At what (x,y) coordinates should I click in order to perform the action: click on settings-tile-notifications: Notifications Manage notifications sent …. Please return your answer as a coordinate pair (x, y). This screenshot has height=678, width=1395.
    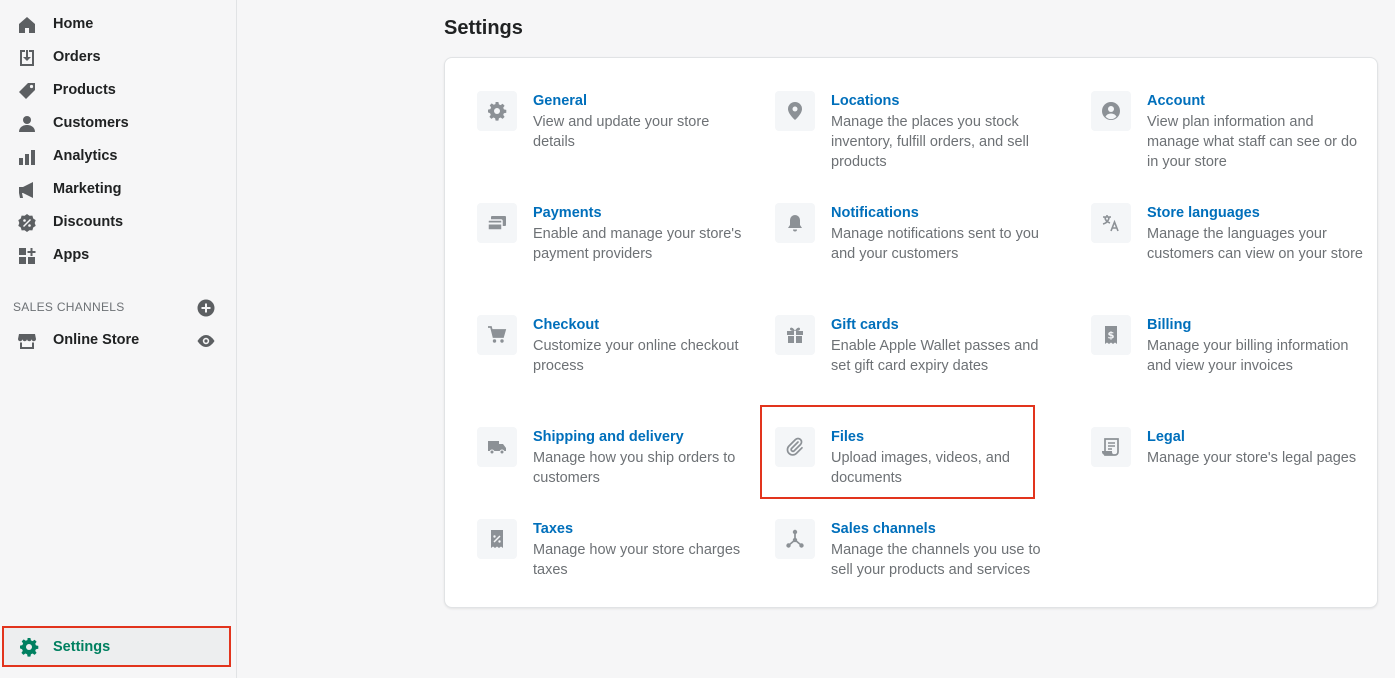
    Looking at the image, I should click on (910, 248).